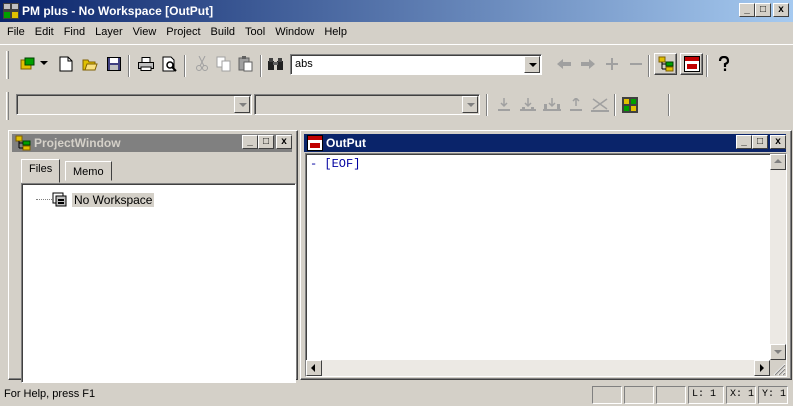  I want to click on output-window-titlebar: OutPut _ □ x, so click(545, 143).